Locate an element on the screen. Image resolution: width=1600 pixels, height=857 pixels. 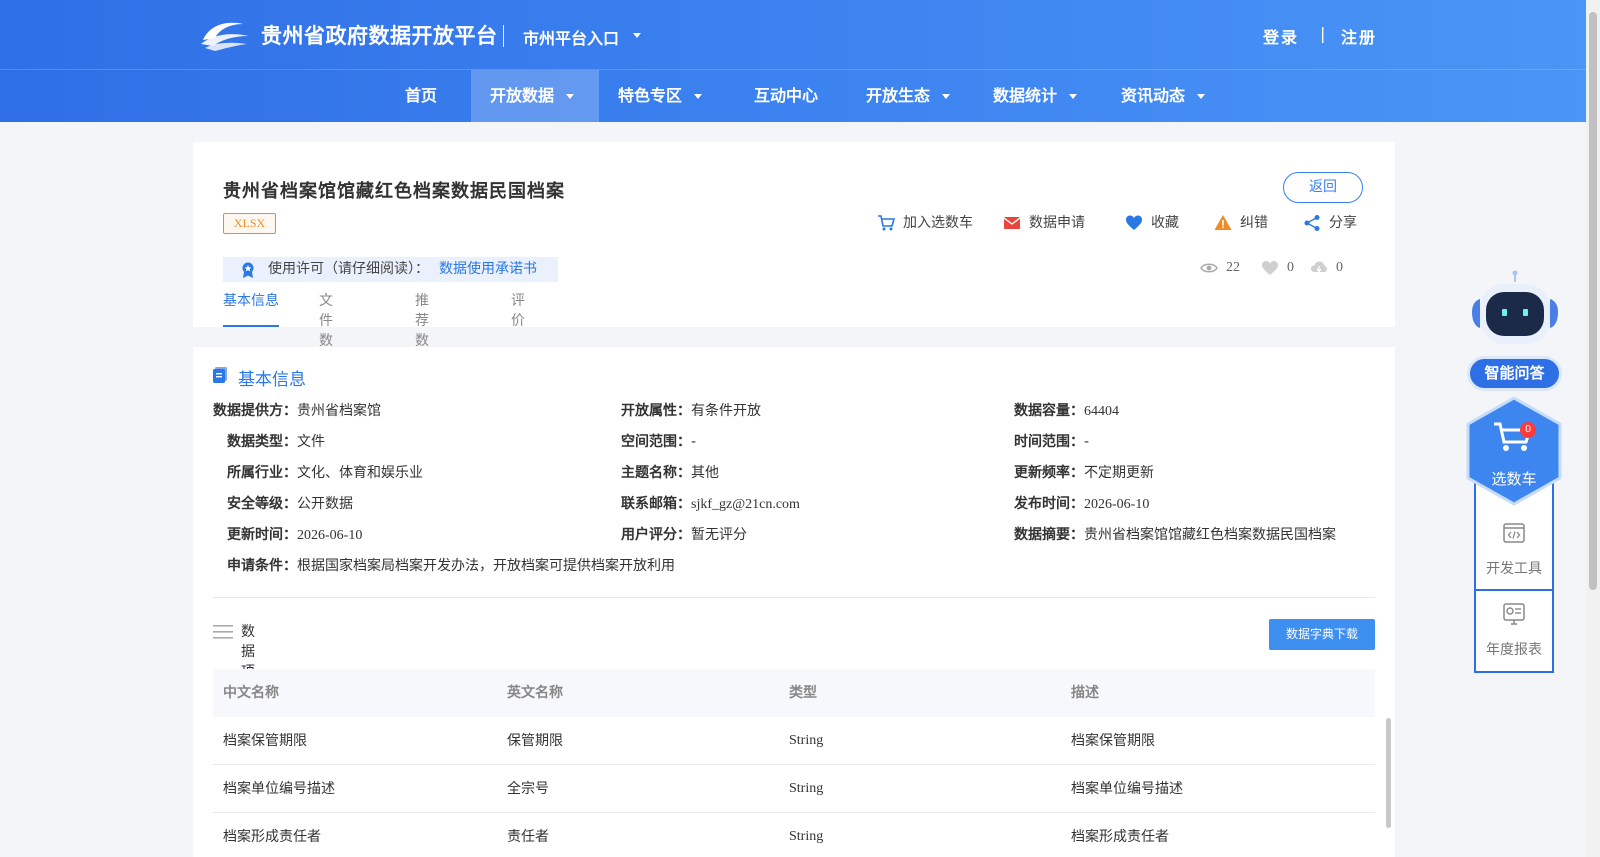
info-time-range: 时间范围：- is located at coordinates (1052, 442).